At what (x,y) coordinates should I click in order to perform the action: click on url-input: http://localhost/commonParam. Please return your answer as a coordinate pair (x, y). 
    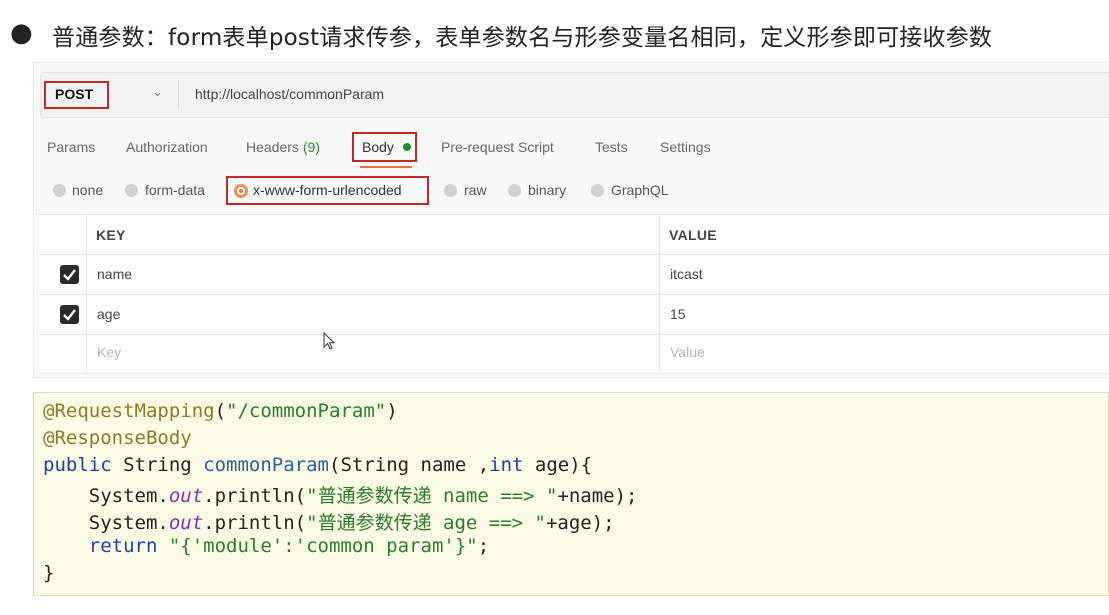
    Looking at the image, I should click on (289, 94).